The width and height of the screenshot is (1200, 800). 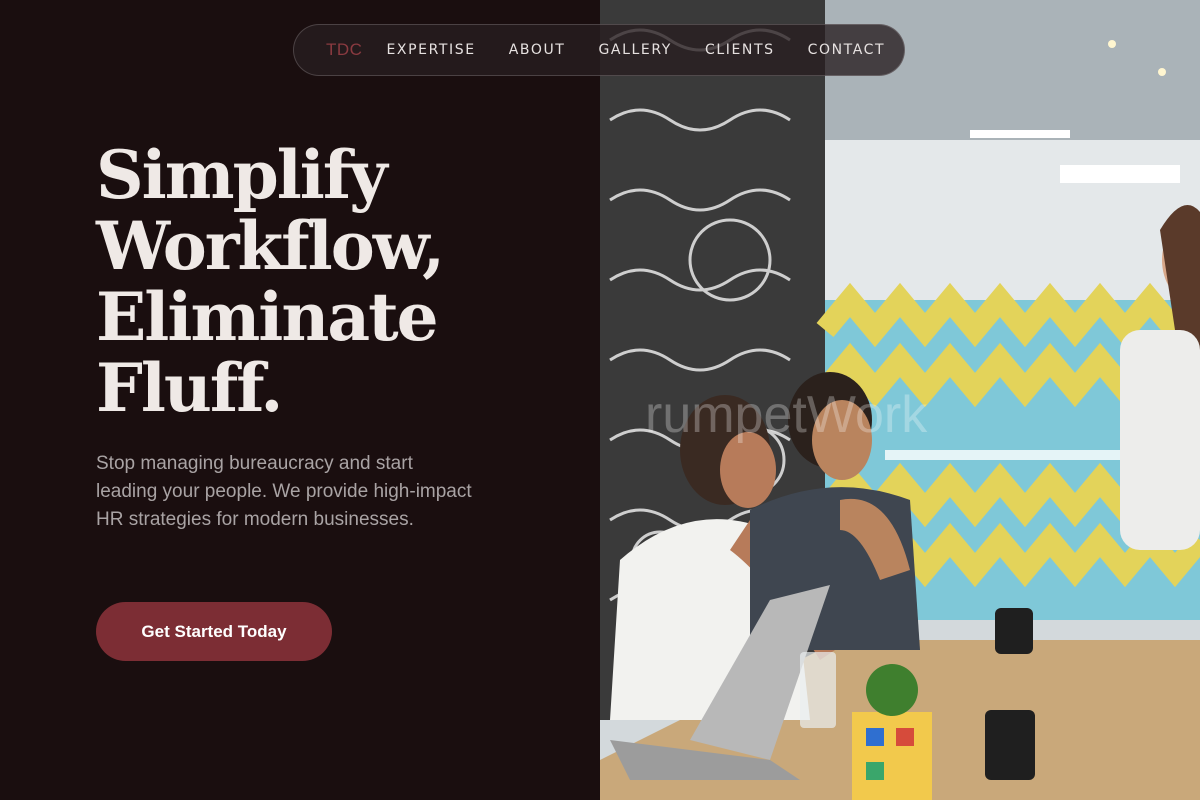 I want to click on nav-link-contact: CONTACT, so click(x=847, y=50).